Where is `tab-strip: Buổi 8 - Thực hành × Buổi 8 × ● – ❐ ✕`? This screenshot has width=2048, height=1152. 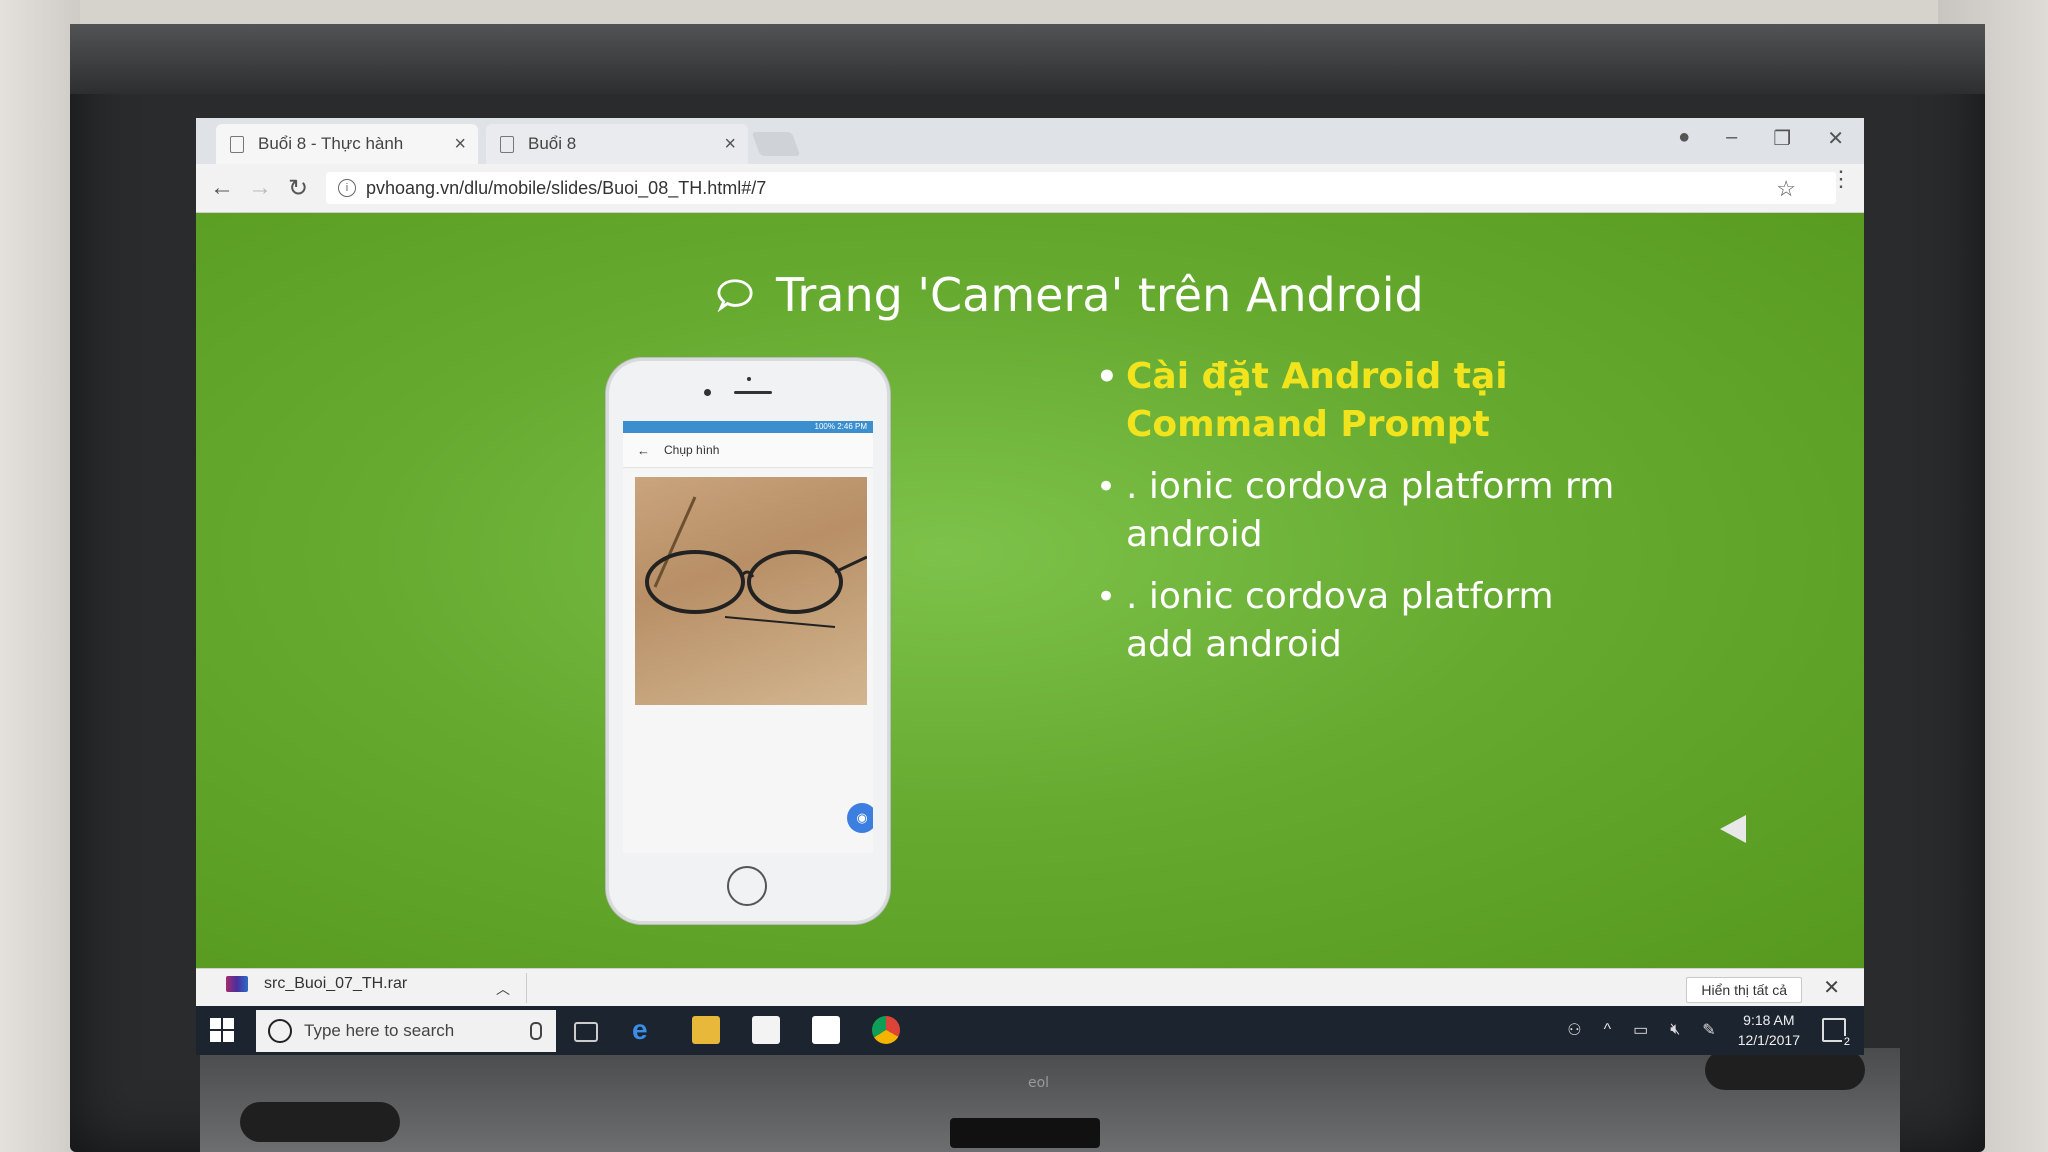 tab-strip: Buổi 8 - Thực hành × Buổi 8 × ● – ❐ ✕ is located at coordinates (1030, 141).